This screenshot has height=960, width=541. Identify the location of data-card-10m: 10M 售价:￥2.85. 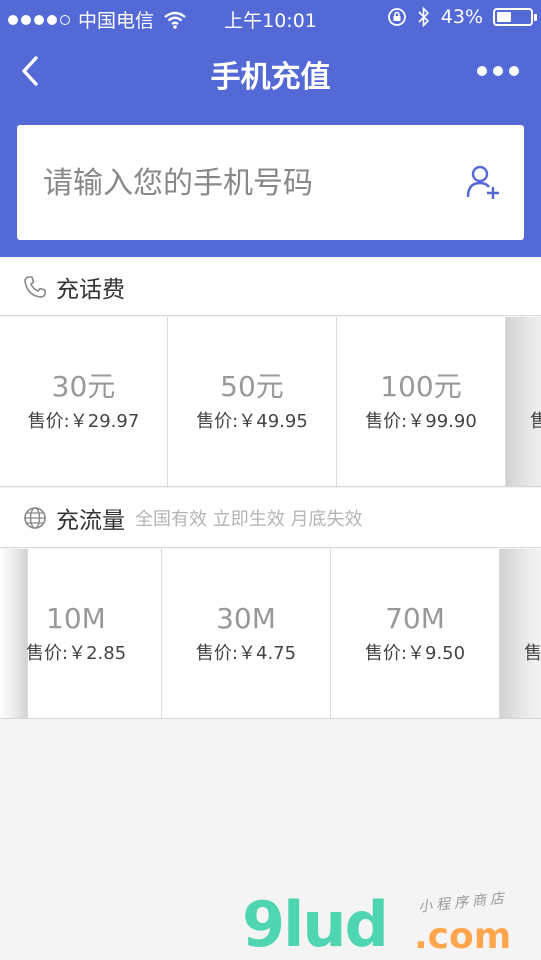
(94, 633).